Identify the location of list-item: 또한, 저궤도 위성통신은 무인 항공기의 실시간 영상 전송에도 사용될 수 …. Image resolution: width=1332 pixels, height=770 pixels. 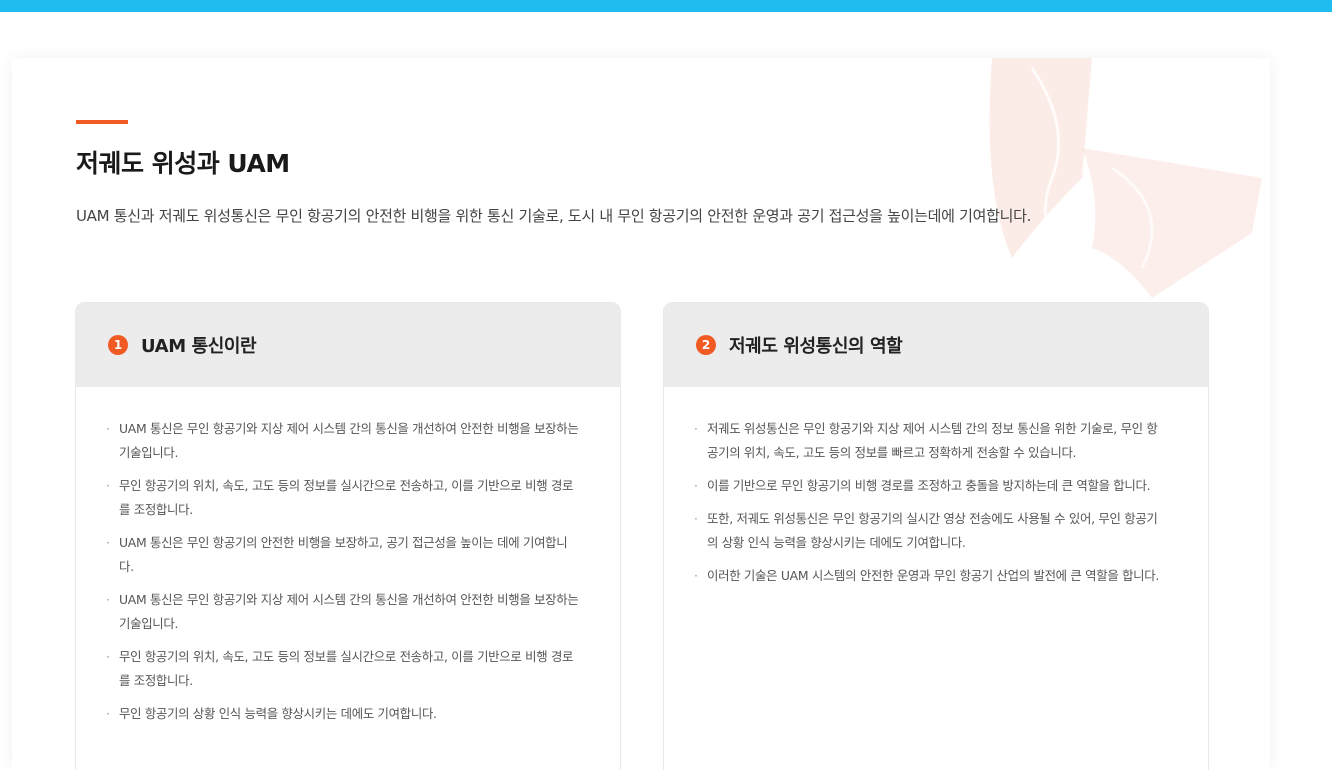
(931, 531).